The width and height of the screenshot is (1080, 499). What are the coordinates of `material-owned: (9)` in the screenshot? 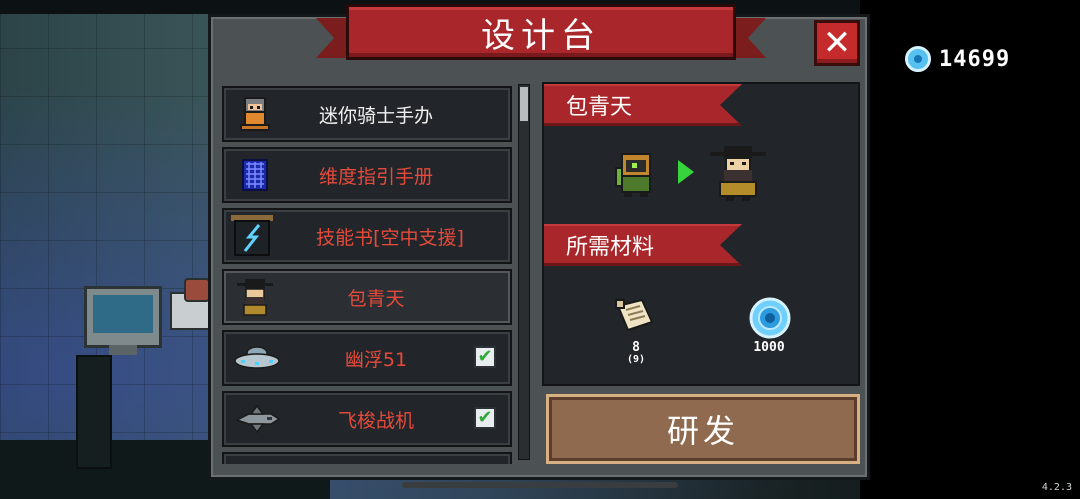 It's located at (636, 359).